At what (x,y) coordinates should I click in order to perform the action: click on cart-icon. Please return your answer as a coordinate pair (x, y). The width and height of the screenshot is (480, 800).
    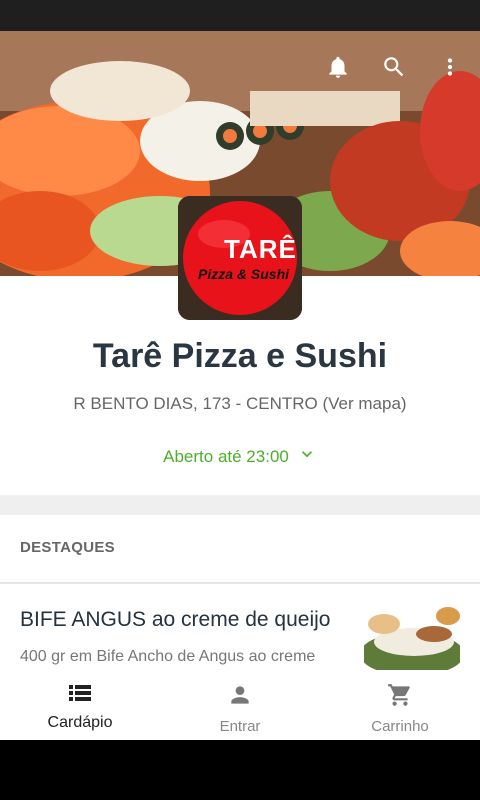
    Looking at the image, I should click on (400, 697).